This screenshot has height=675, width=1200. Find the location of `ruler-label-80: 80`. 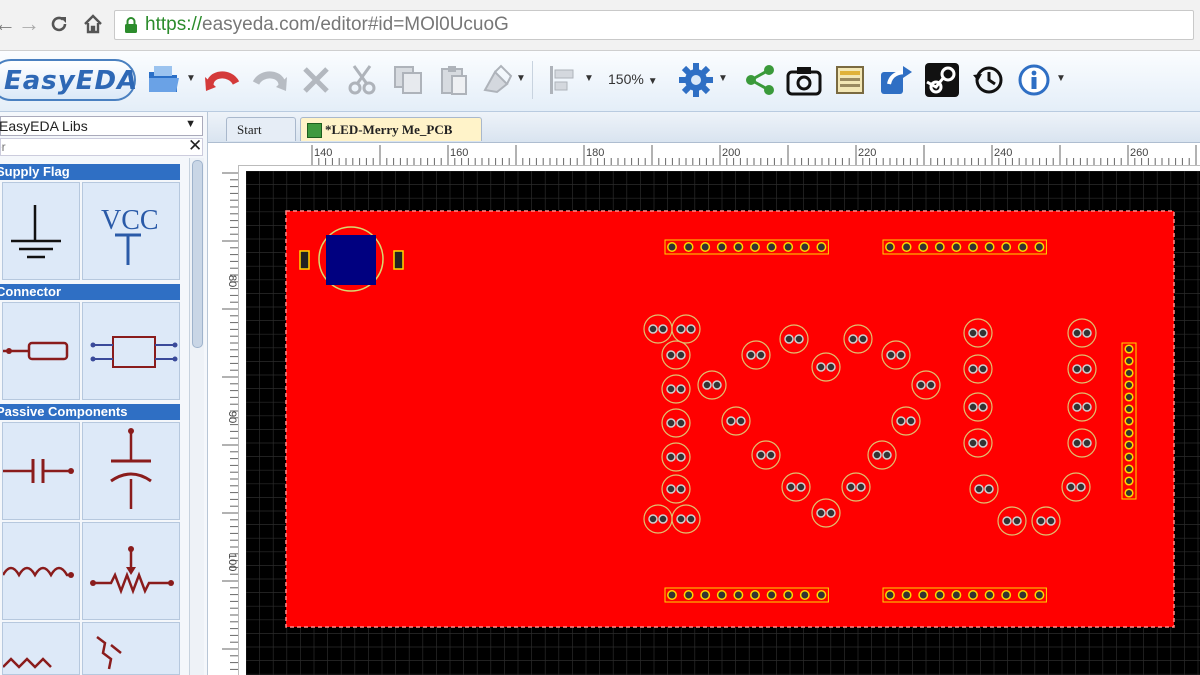

ruler-label-80: 80 is located at coordinates (232, 281).